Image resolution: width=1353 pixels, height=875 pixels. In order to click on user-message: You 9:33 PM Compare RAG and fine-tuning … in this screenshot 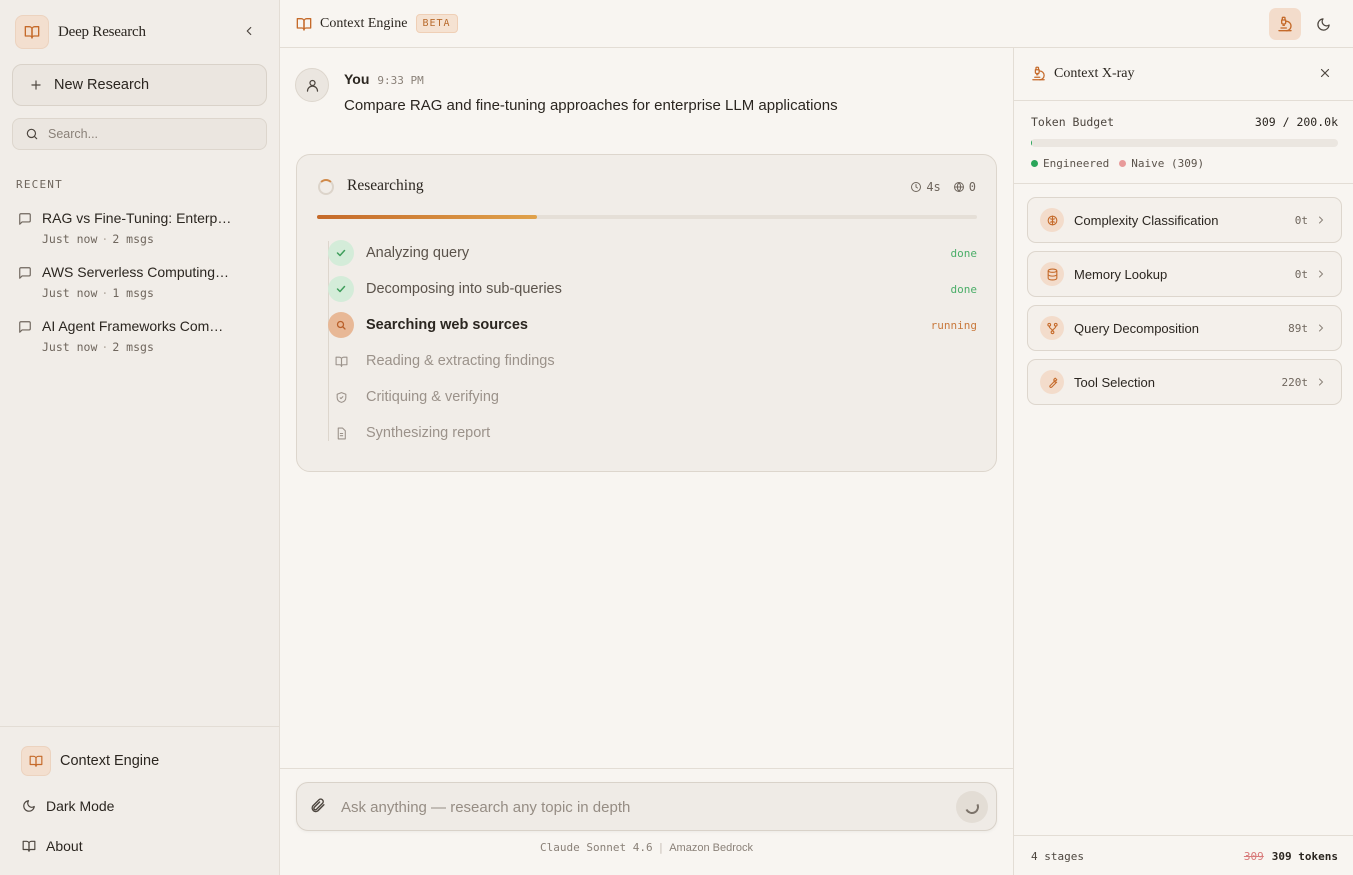, I will do `click(566, 91)`.